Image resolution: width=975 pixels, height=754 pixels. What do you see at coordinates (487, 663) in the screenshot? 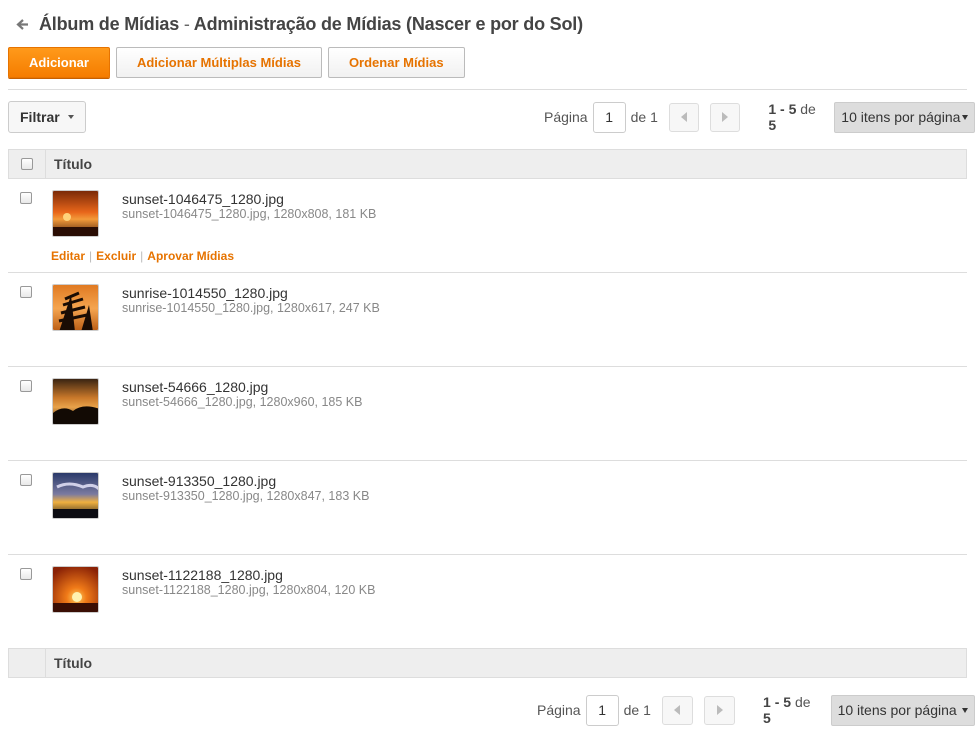
I see `table-footer-header: Título` at bounding box center [487, 663].